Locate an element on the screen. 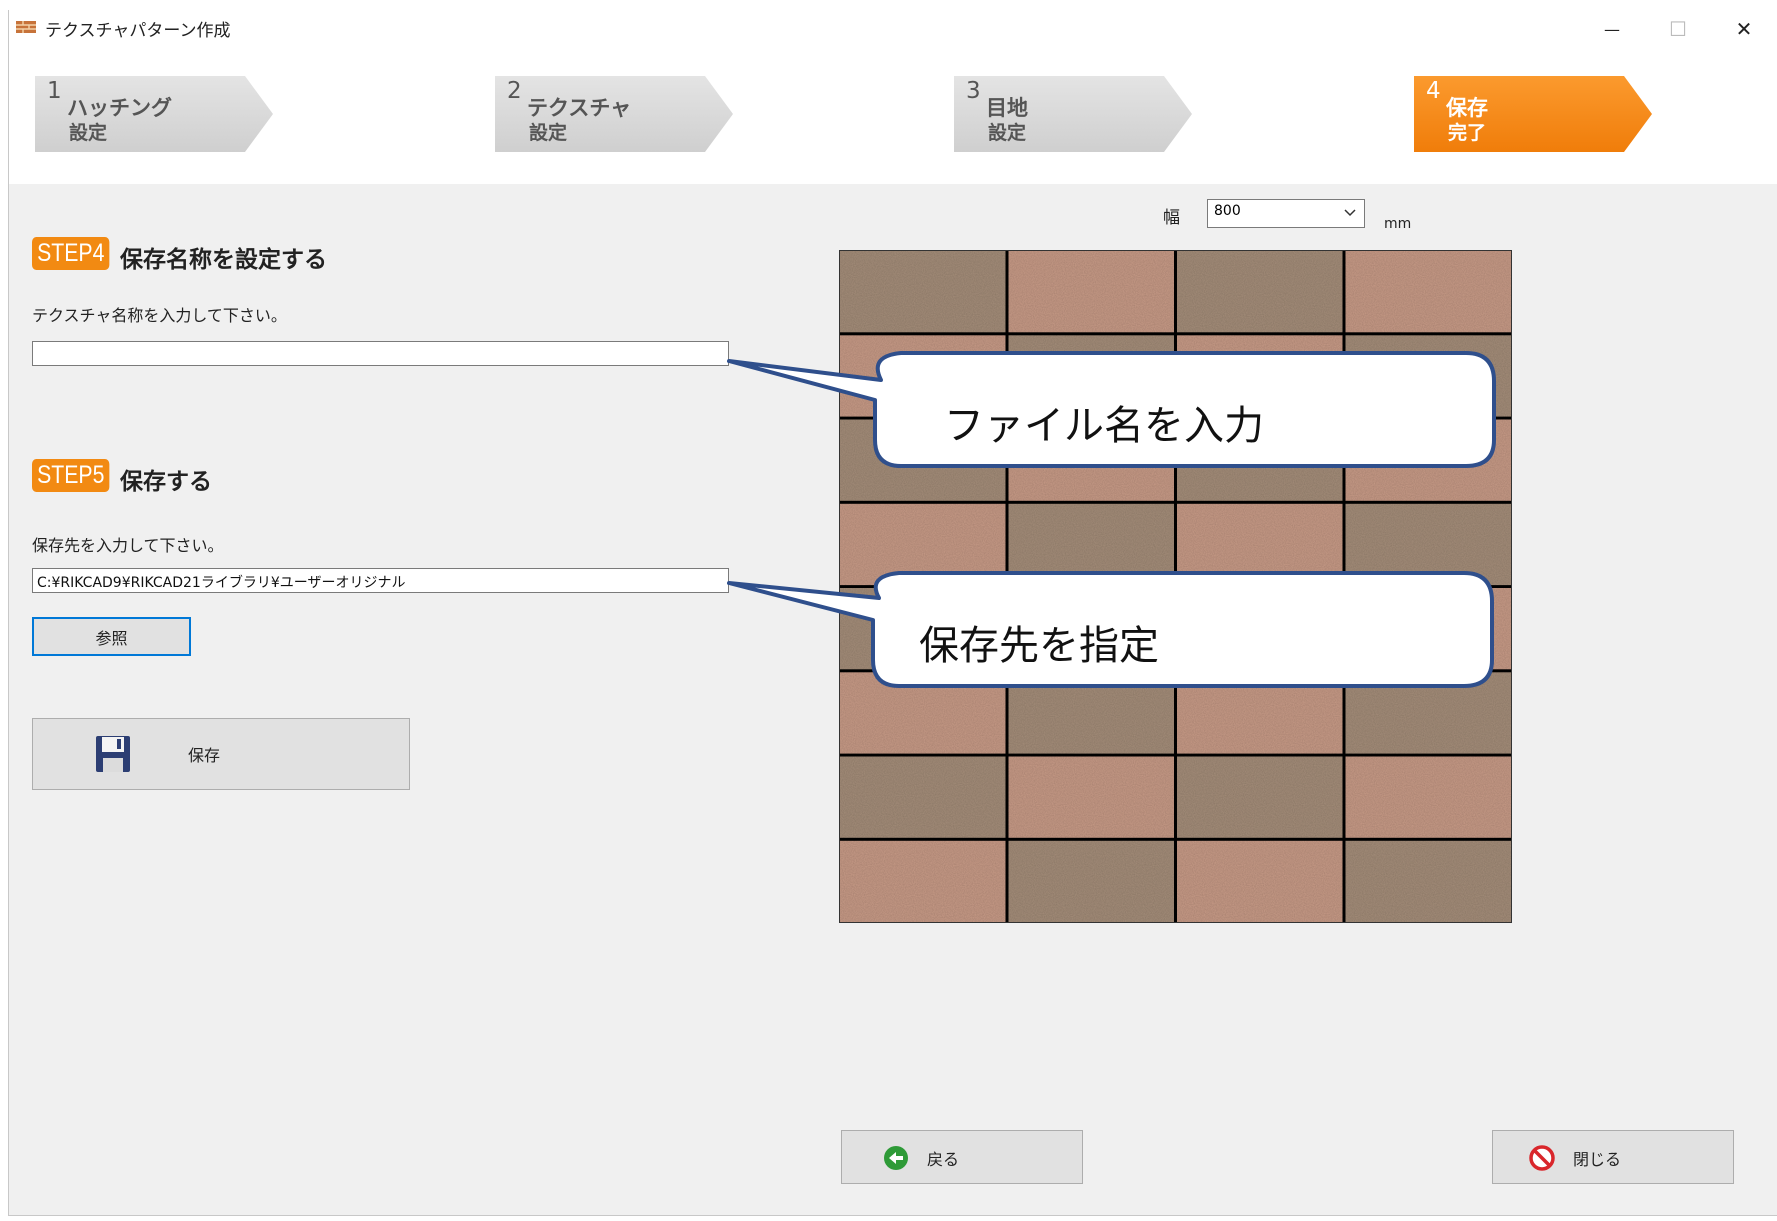 The height and width of the screenshot is (1221, 1777). close-button: 閉じる is located at coordinates (1613, 1157).